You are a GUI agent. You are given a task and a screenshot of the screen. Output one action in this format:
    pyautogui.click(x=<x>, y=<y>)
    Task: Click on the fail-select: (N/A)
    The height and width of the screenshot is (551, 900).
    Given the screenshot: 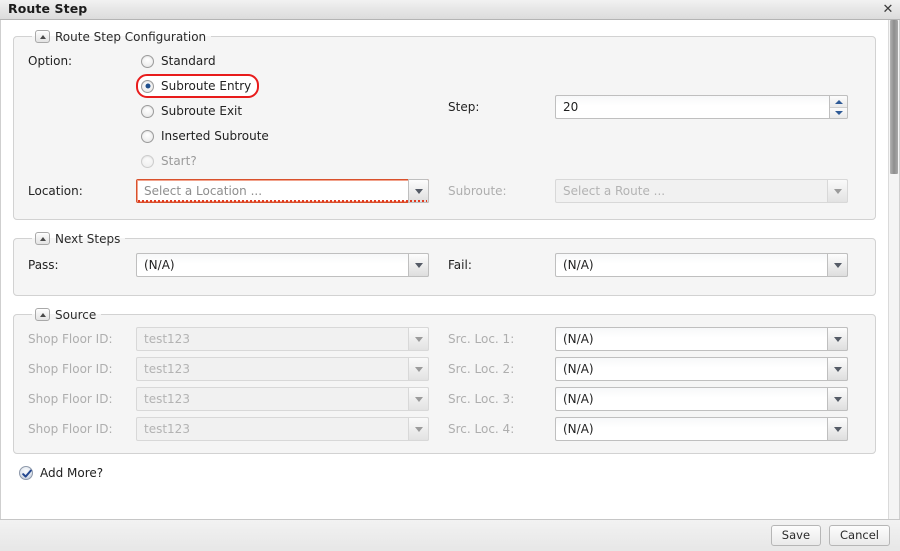 What is the action you would take?
    pyautogui.click(x=701, y=265)
    